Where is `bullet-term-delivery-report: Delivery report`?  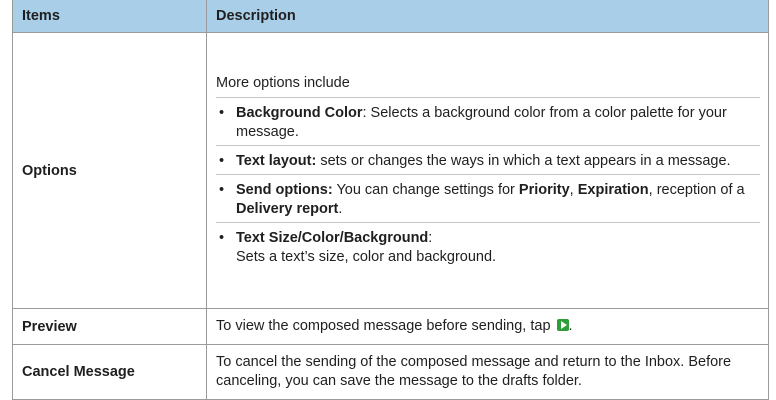 bullet-term-delivery-report: Delivery report is located at coordinates (287, 208).